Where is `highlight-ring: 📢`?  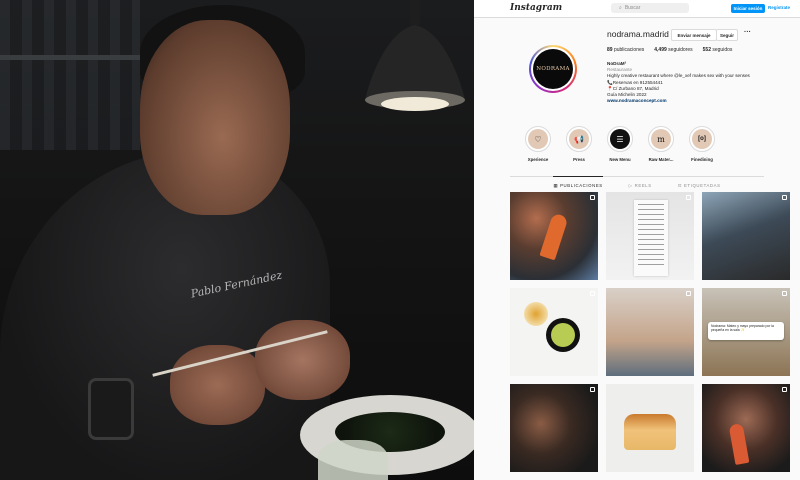
highlight-ring: 📢 is located at coordinates (579, 139).